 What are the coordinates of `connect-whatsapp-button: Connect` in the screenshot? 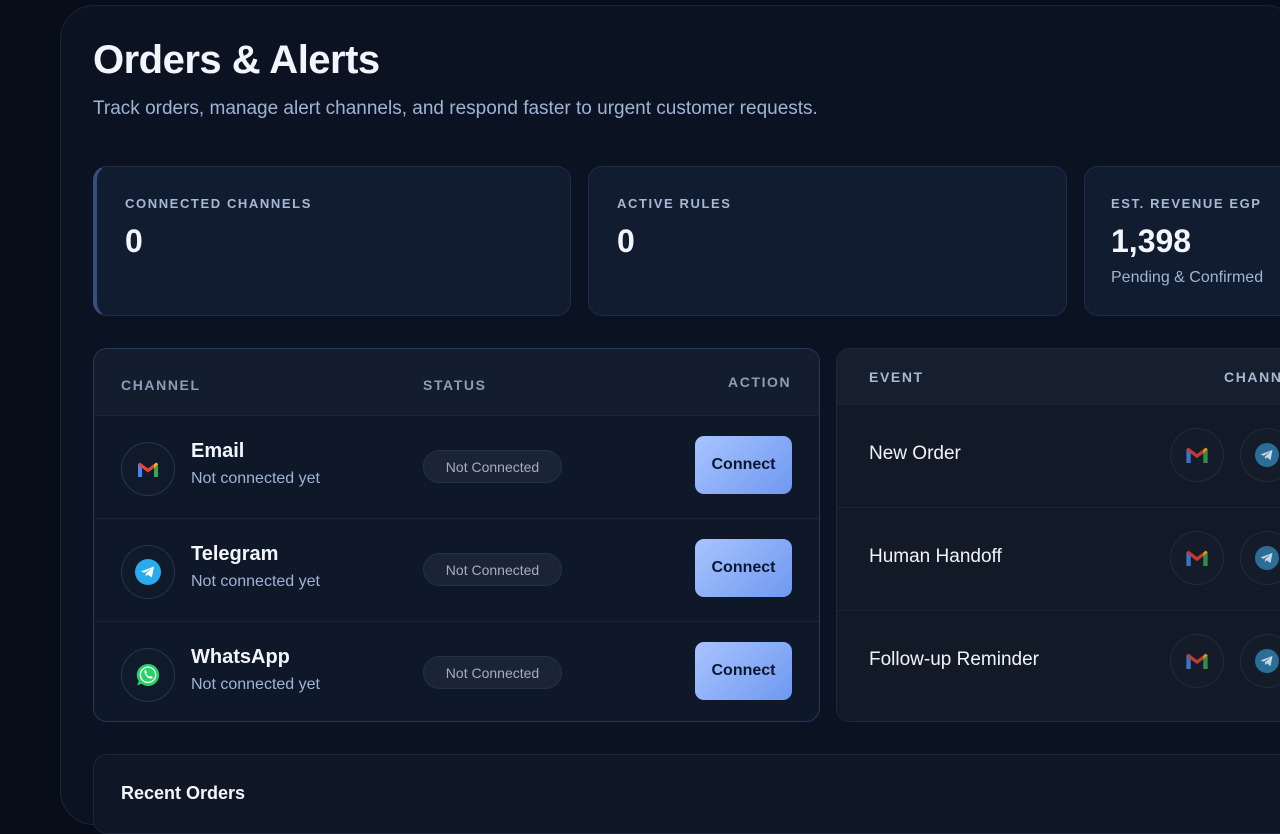 It's located at (743, 671).